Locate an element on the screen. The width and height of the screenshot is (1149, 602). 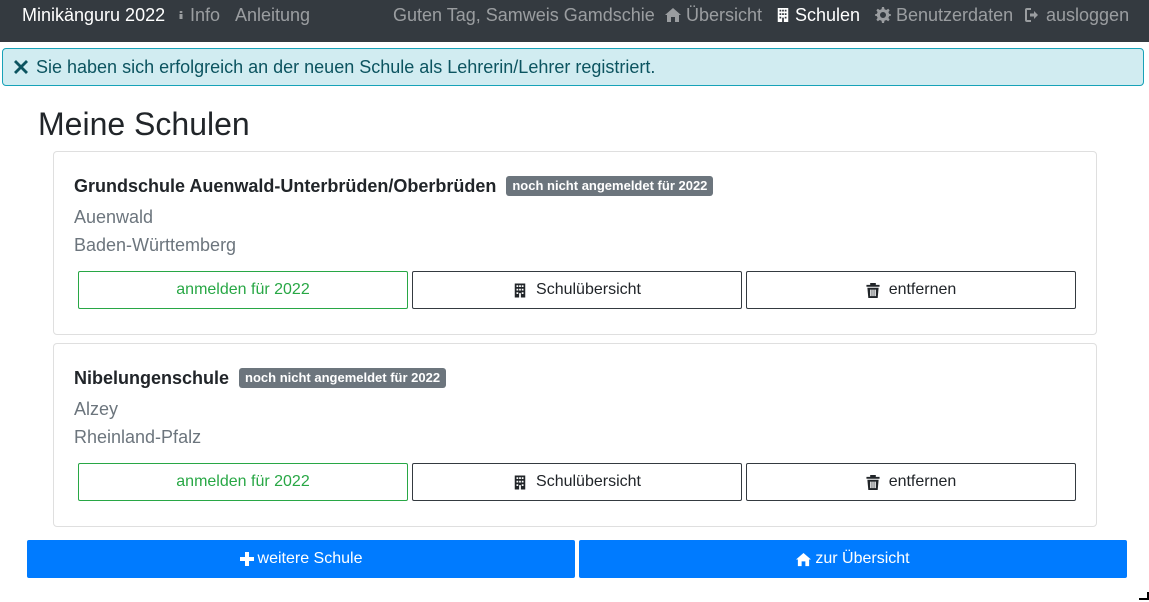
nav-info-label: Info is located at coordinates (205, 15).